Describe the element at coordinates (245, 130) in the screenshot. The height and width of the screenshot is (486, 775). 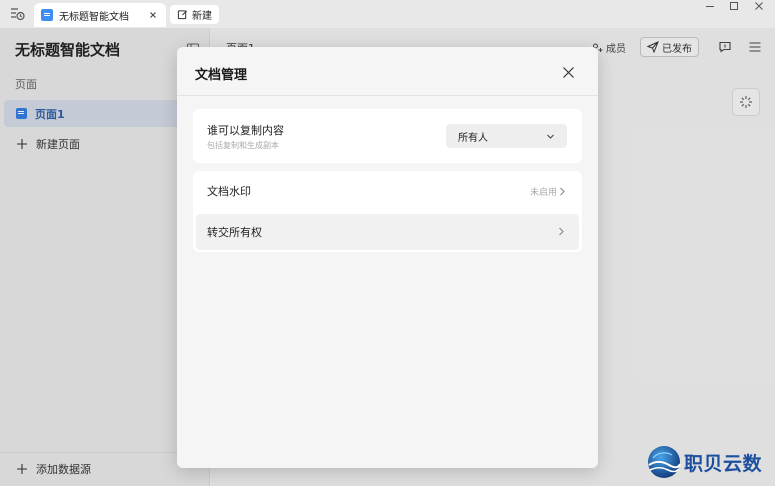
I see `copy-permission-label: 谁可以复制内容` at that location.